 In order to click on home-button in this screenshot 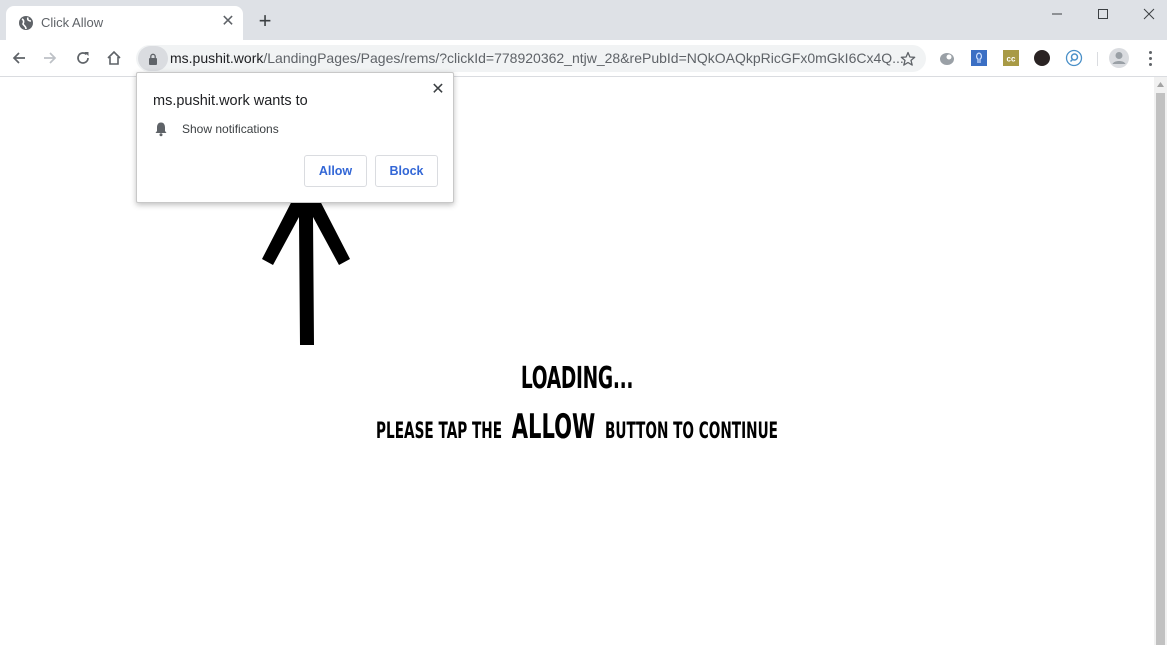, I will do `click(114, 58)`.